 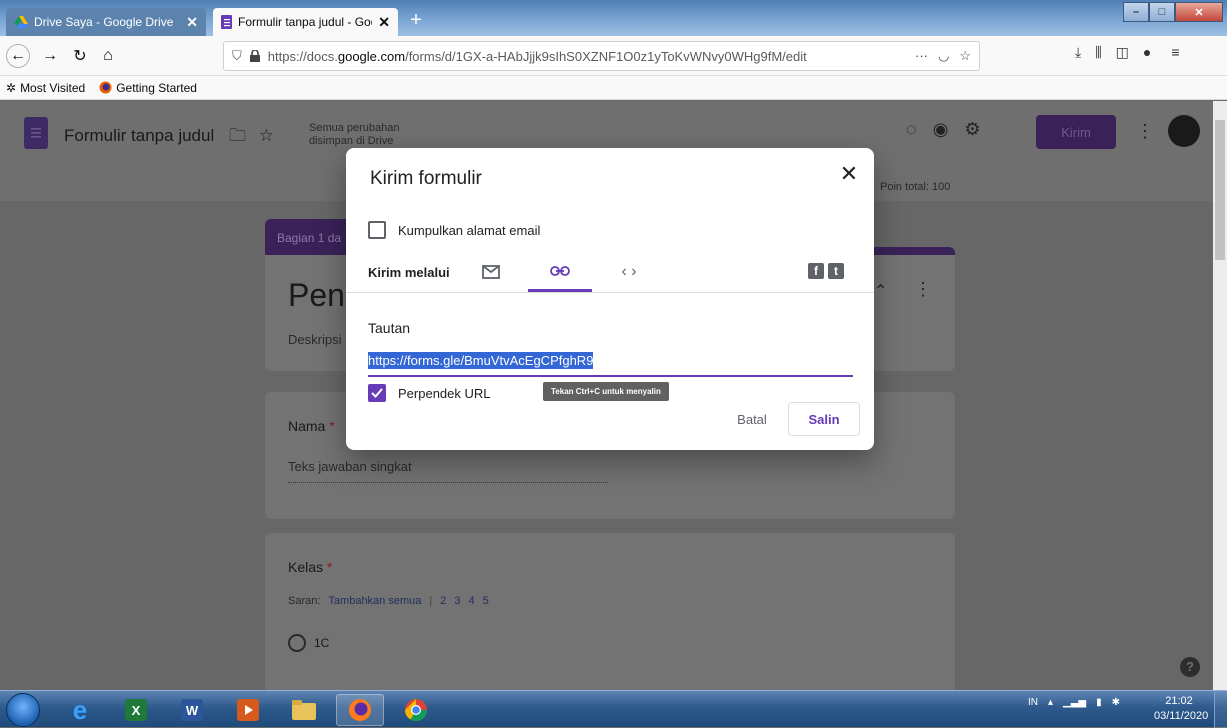 I want to click on svg-text: W, so click(x=192, y=710).